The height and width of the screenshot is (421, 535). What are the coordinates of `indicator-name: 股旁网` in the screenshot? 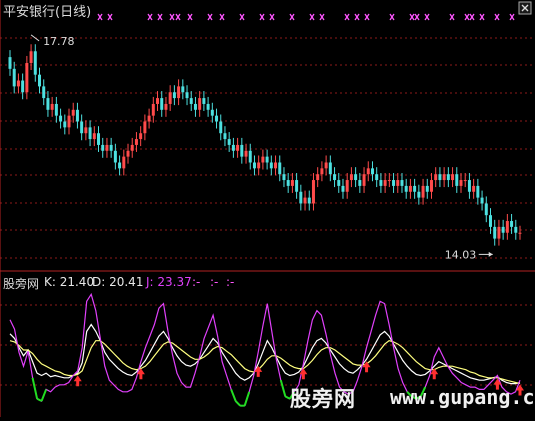 It's located at (21, 284).